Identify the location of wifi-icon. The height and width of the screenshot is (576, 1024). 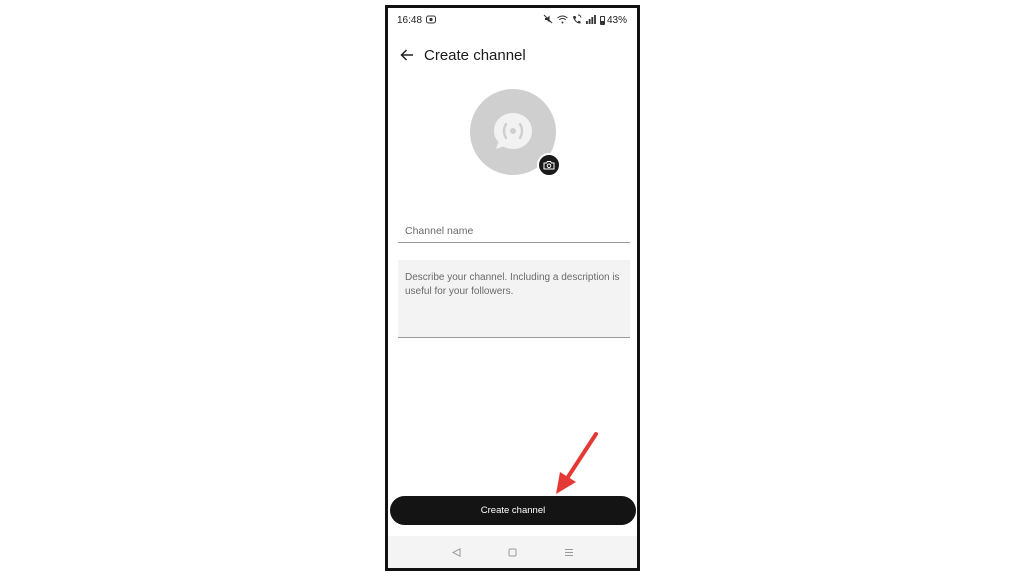
(562, 20).